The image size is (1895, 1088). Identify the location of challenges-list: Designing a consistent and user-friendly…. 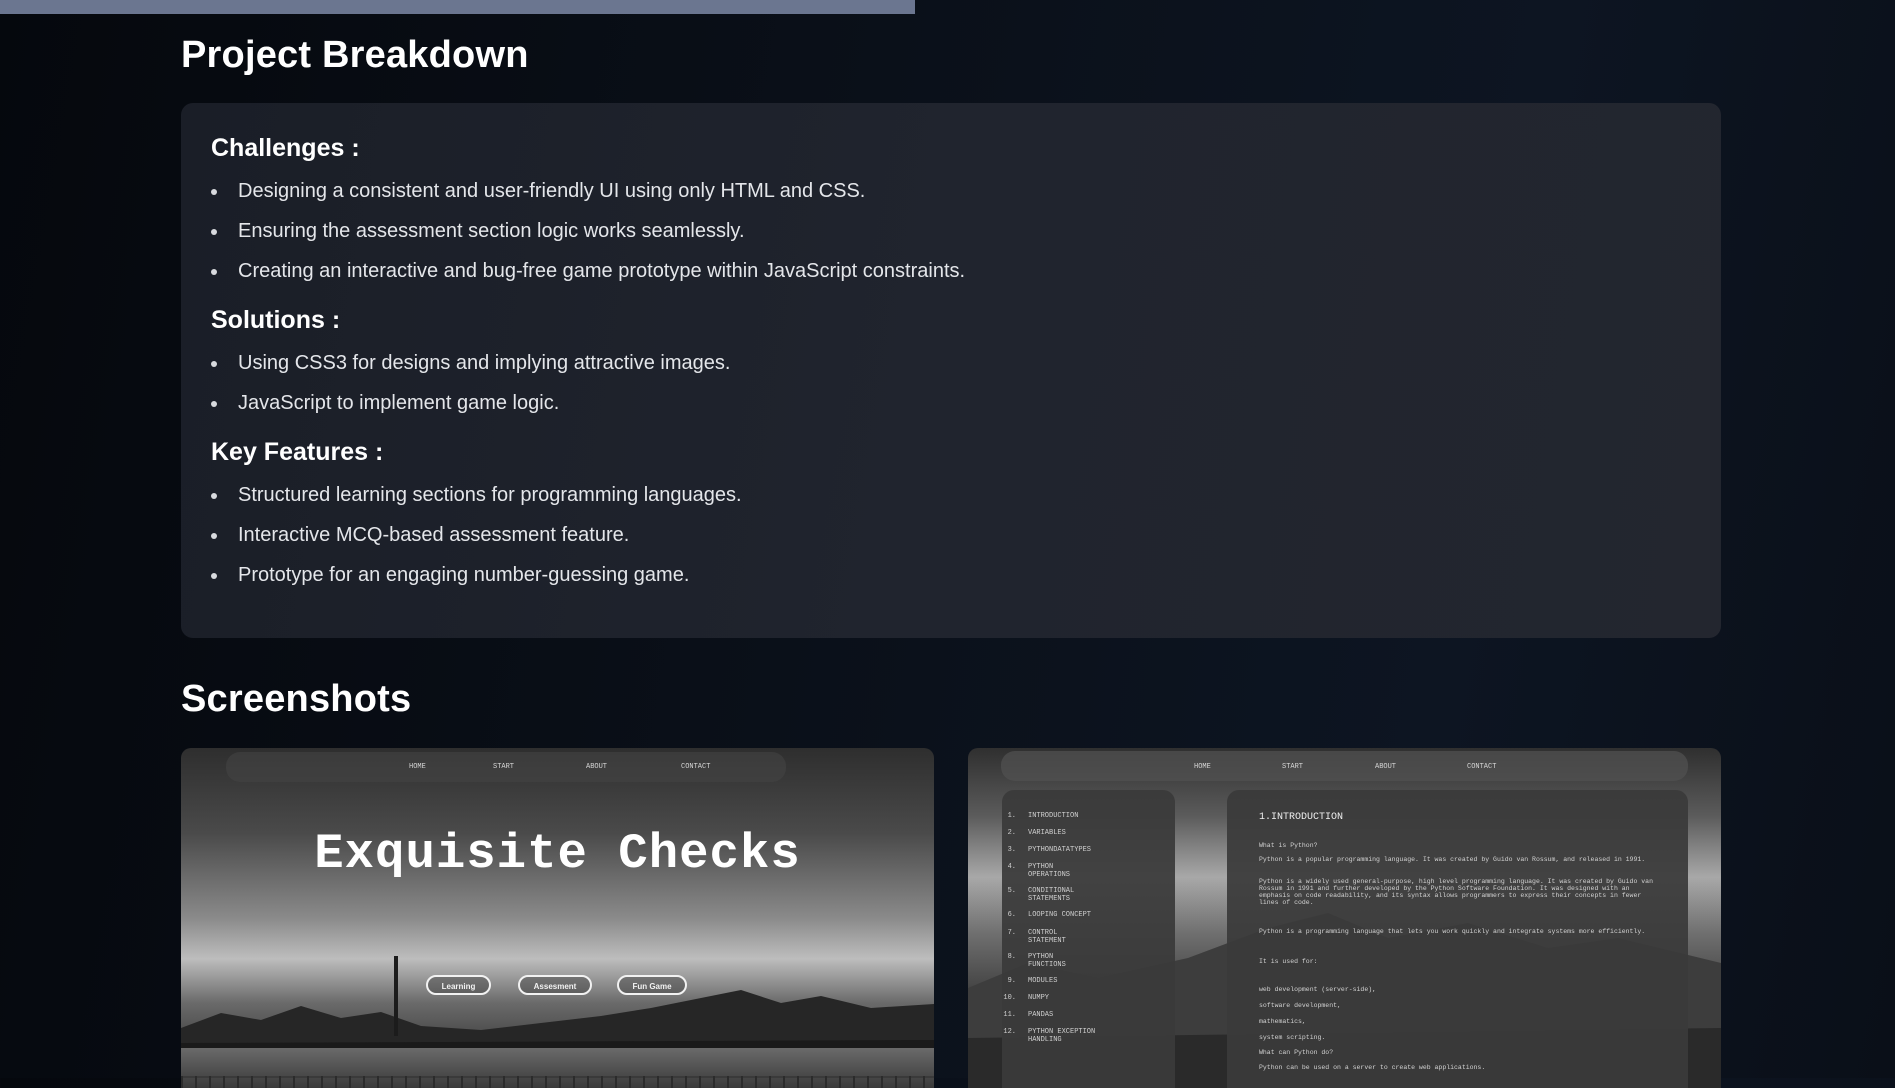
(951, 231).